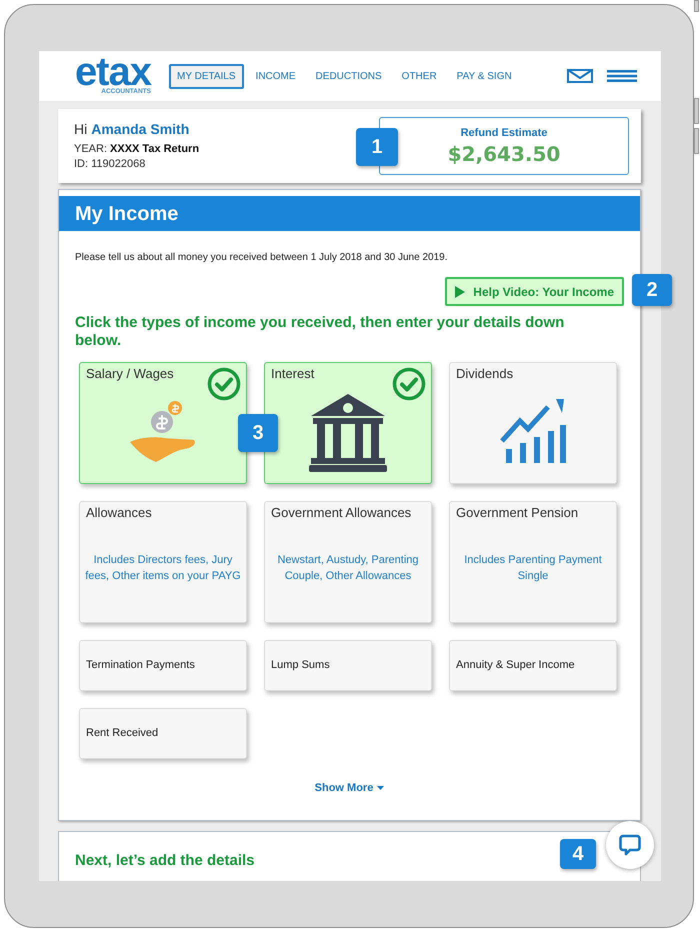  Describe the element at coordinates (126, 214) in the screenshot. I see `section-title: My Income` at that location.